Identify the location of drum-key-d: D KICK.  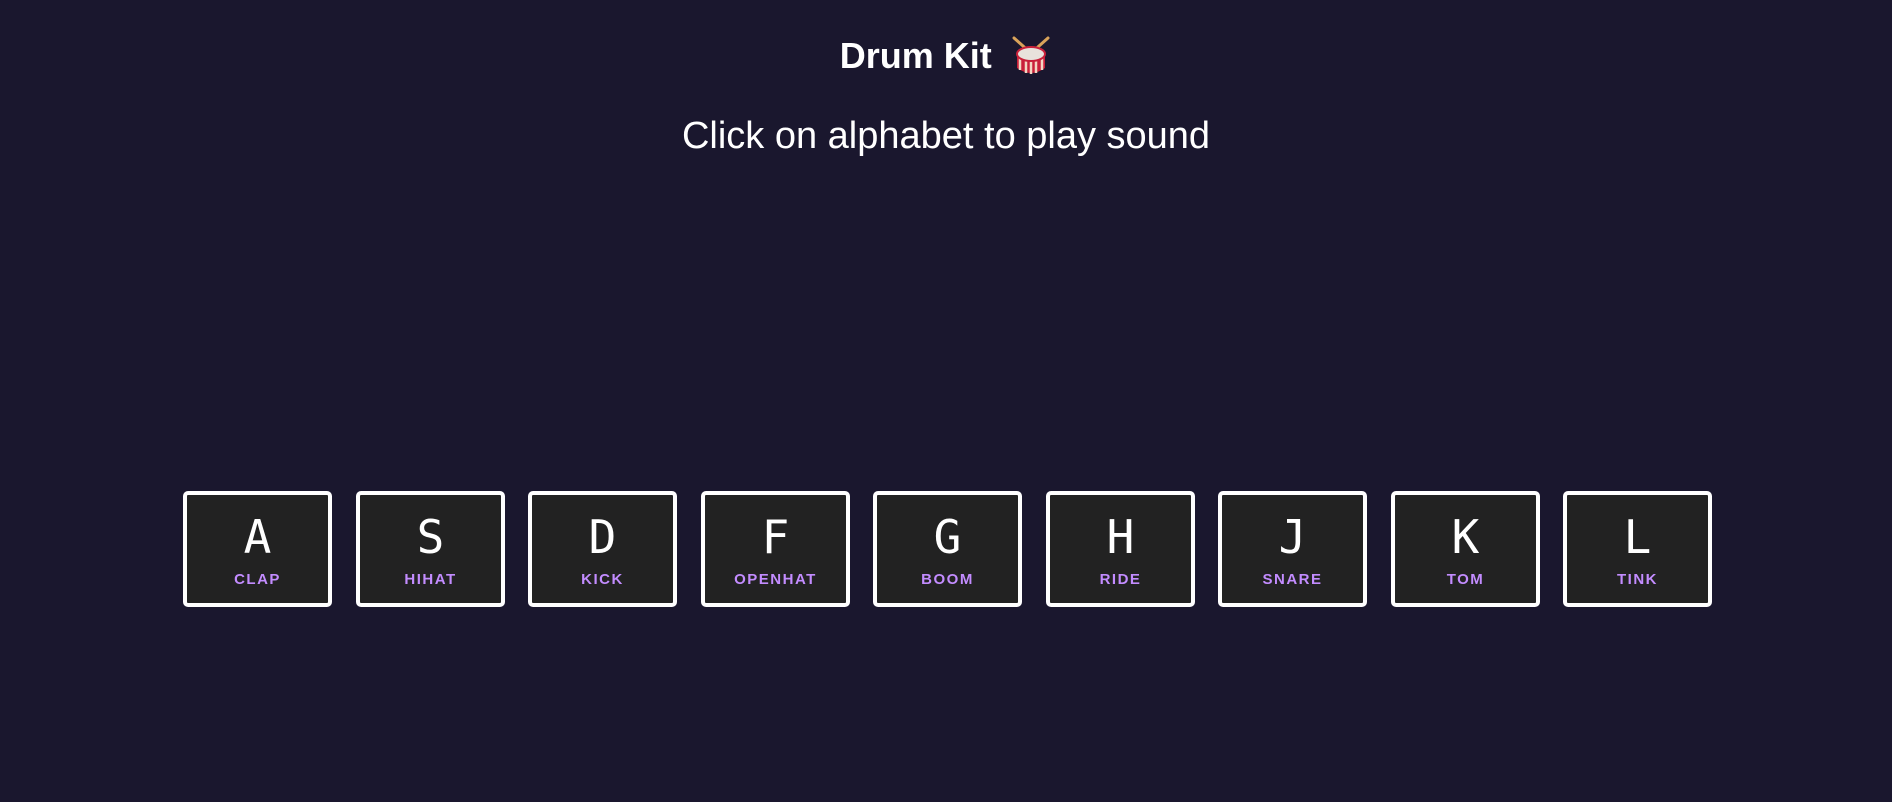
(602, 549).